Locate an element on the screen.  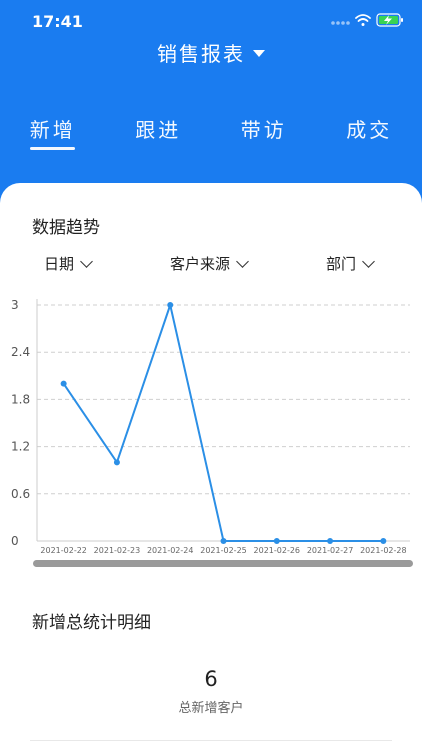
x-tick-label: 2021-02-23 is located at coordinates (117, 550).